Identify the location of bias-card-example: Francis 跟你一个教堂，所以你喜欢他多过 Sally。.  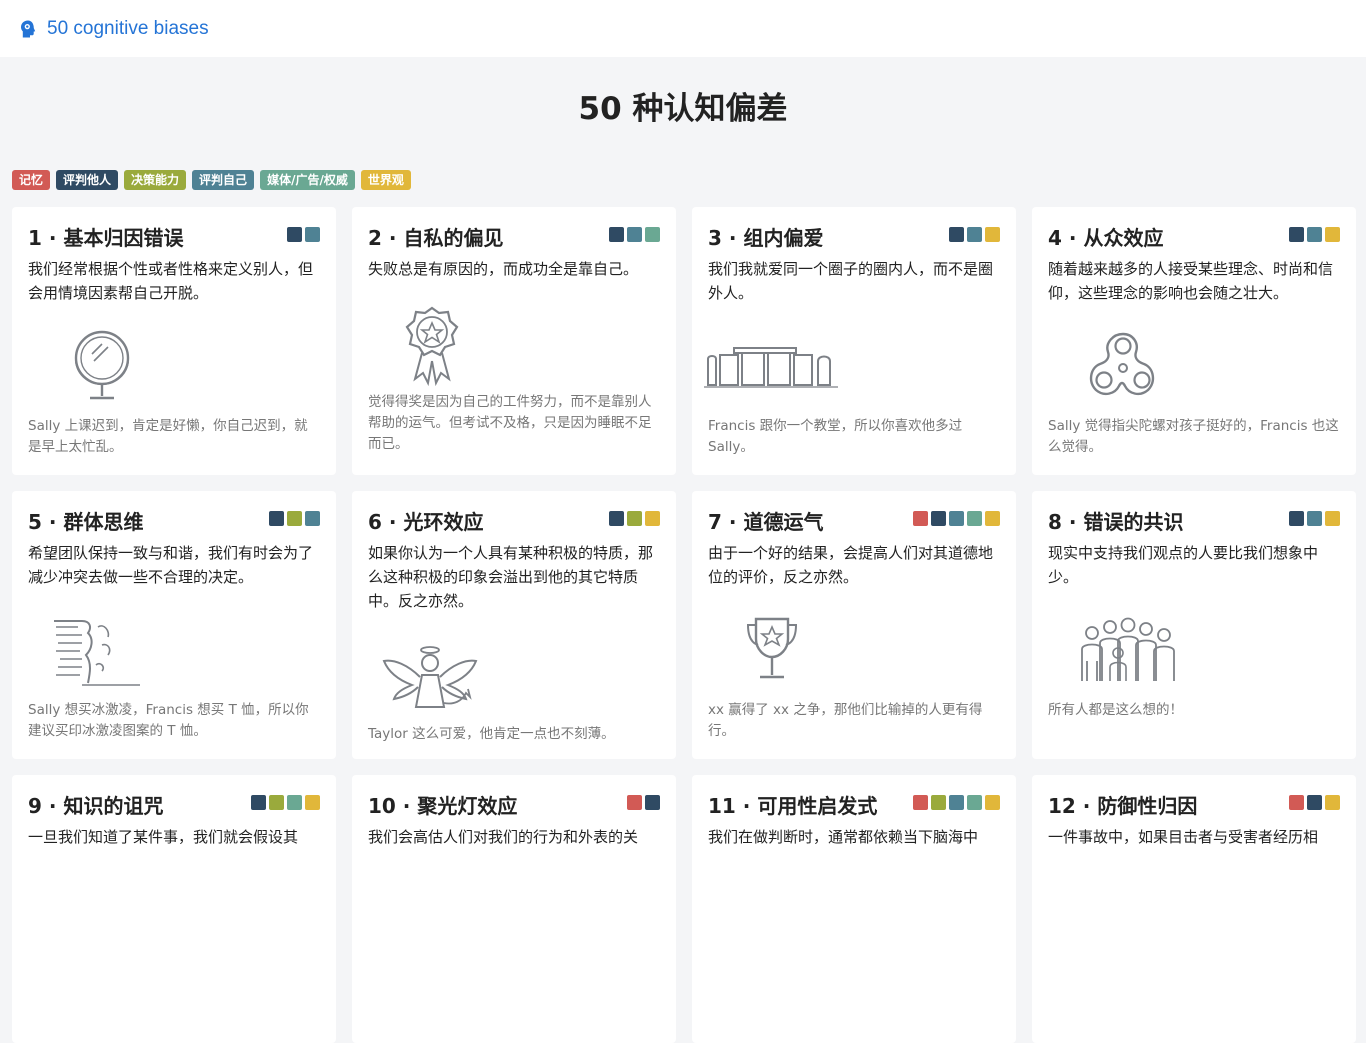
(835, 436).